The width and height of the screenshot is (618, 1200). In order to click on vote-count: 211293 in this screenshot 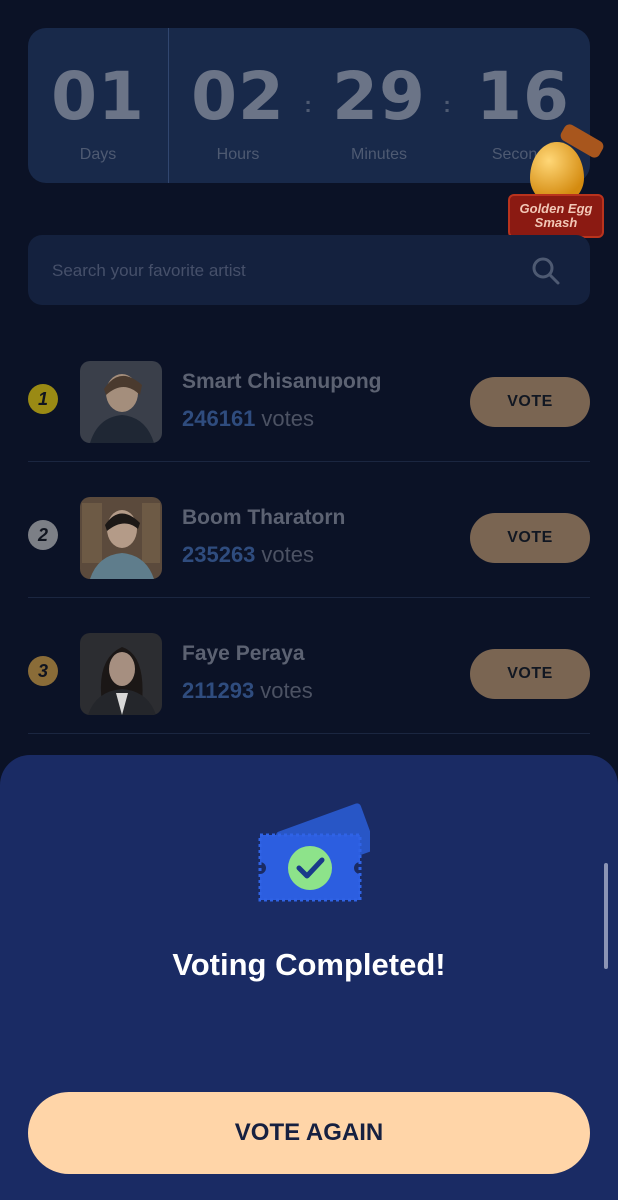, I will do `click(218, 690)`.